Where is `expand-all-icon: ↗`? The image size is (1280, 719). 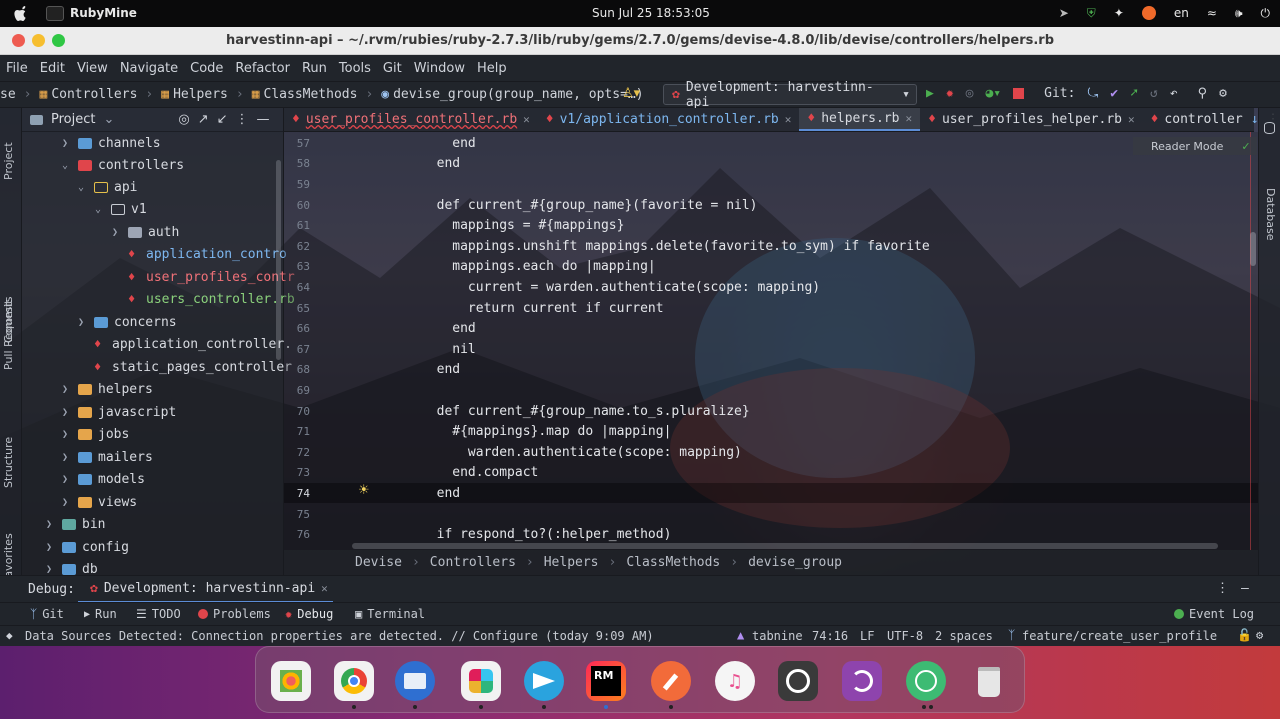
expand-all-icon: ↗ is located at coordinates (203, 119).